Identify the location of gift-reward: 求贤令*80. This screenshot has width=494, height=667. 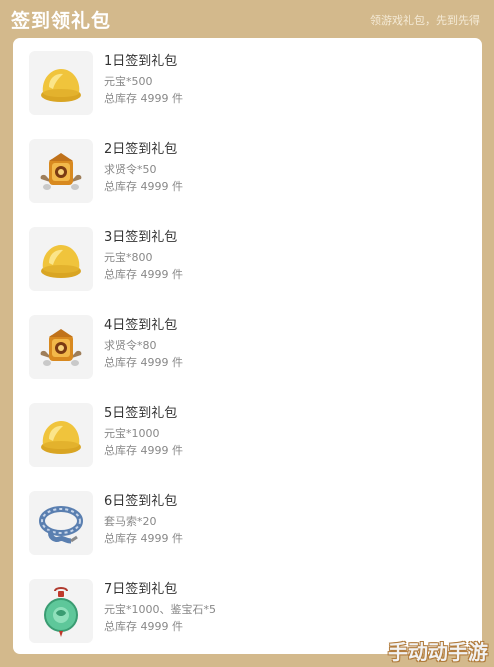
(130, 345).